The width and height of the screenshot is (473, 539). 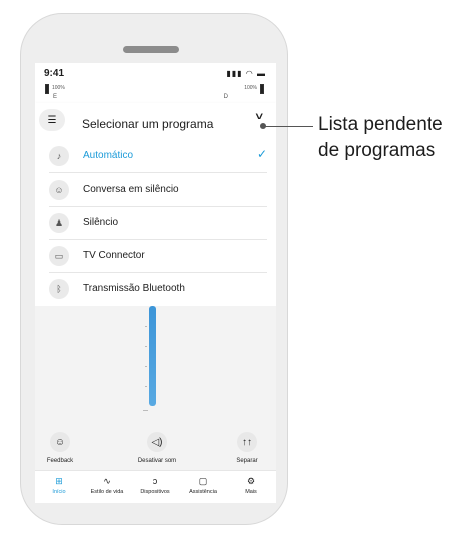 I want to click on activity-icon: ∿, so click(x=107, y=481).